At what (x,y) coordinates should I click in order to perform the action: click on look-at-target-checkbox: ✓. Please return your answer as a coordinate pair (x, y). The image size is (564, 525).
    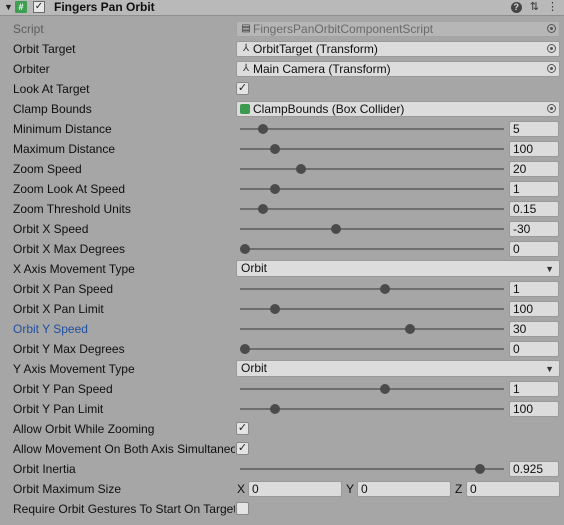
    Looking at the image, I should click on (242, 88).